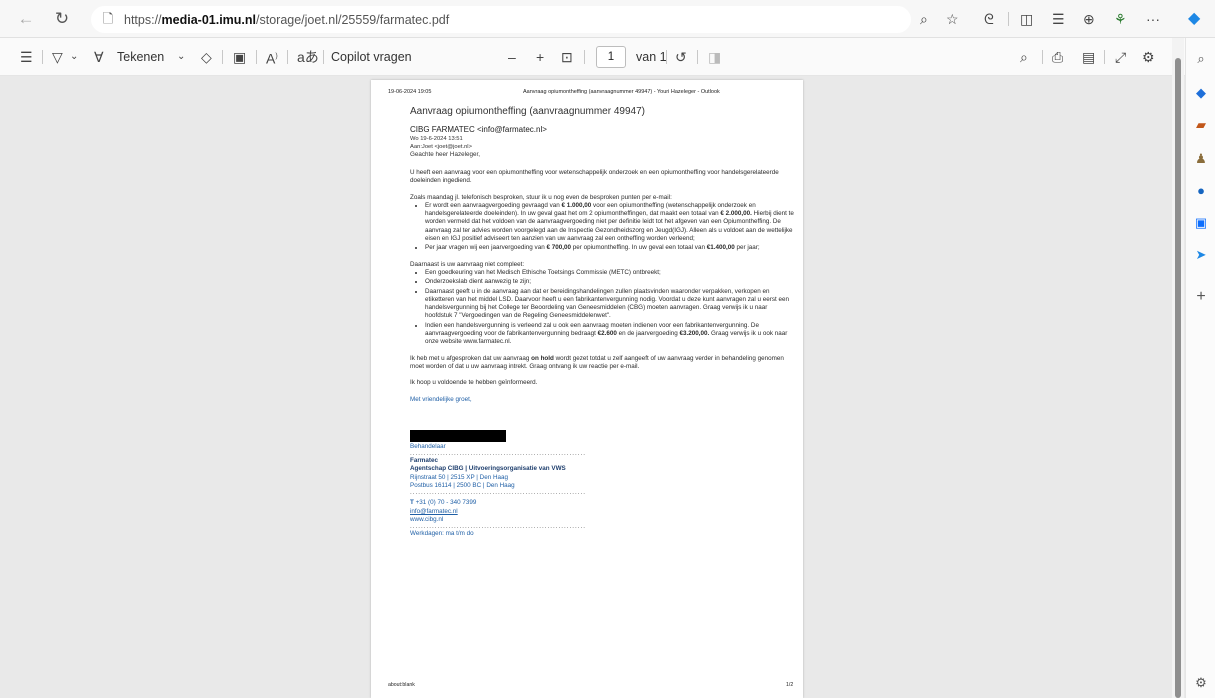  I want to click on draw-label: Tekenen, so click(140, 57).